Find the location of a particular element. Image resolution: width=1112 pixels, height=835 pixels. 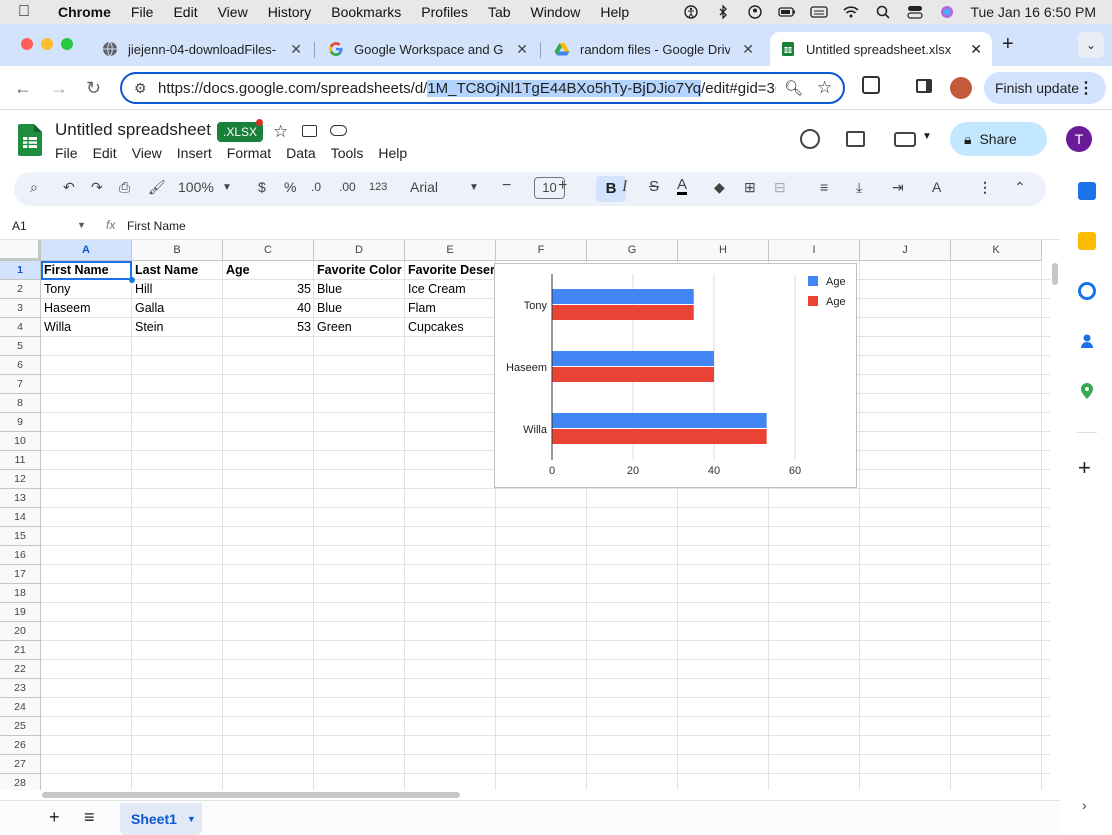

embedded-bar-chart: 0 20 40 60 Tony Haseem Willa Age Age is located at coordinates (675, 375).